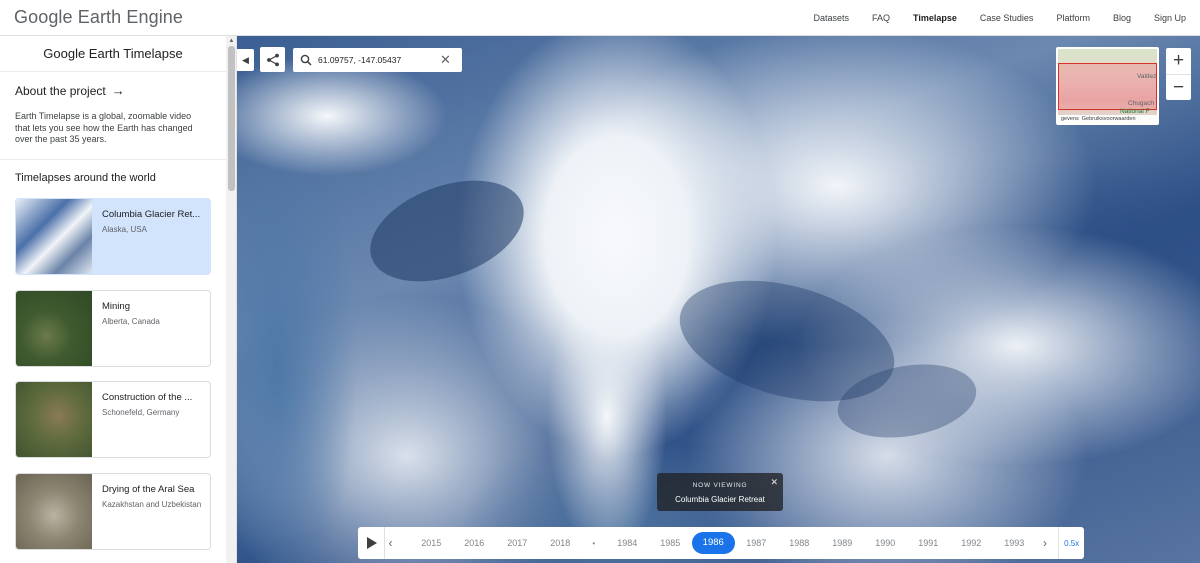  What do you see at coordinates (231, 299) in the screenshot?
I see `sidebar-scrollbar: ▲` at bounding box center [231, 299].